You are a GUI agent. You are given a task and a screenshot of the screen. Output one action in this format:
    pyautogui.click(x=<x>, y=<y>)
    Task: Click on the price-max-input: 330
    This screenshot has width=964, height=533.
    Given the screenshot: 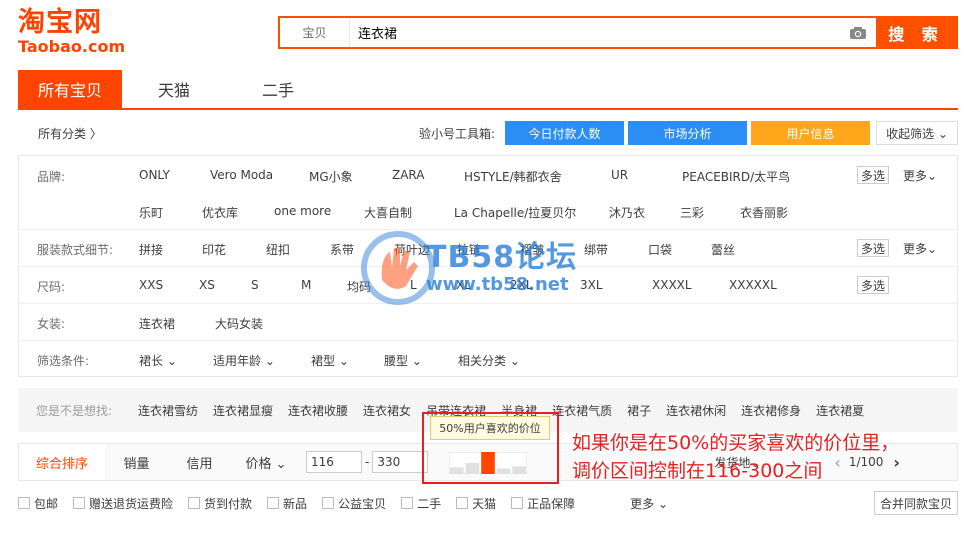 What is the action you would take?
    pyautogui.click(x=400, y=462)
    